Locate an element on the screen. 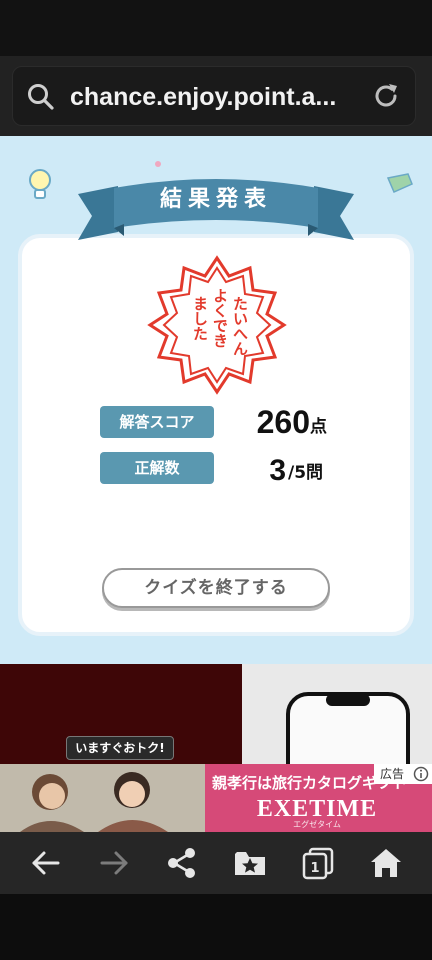  bookmark-star-icon is located at coordinates (250, 863).